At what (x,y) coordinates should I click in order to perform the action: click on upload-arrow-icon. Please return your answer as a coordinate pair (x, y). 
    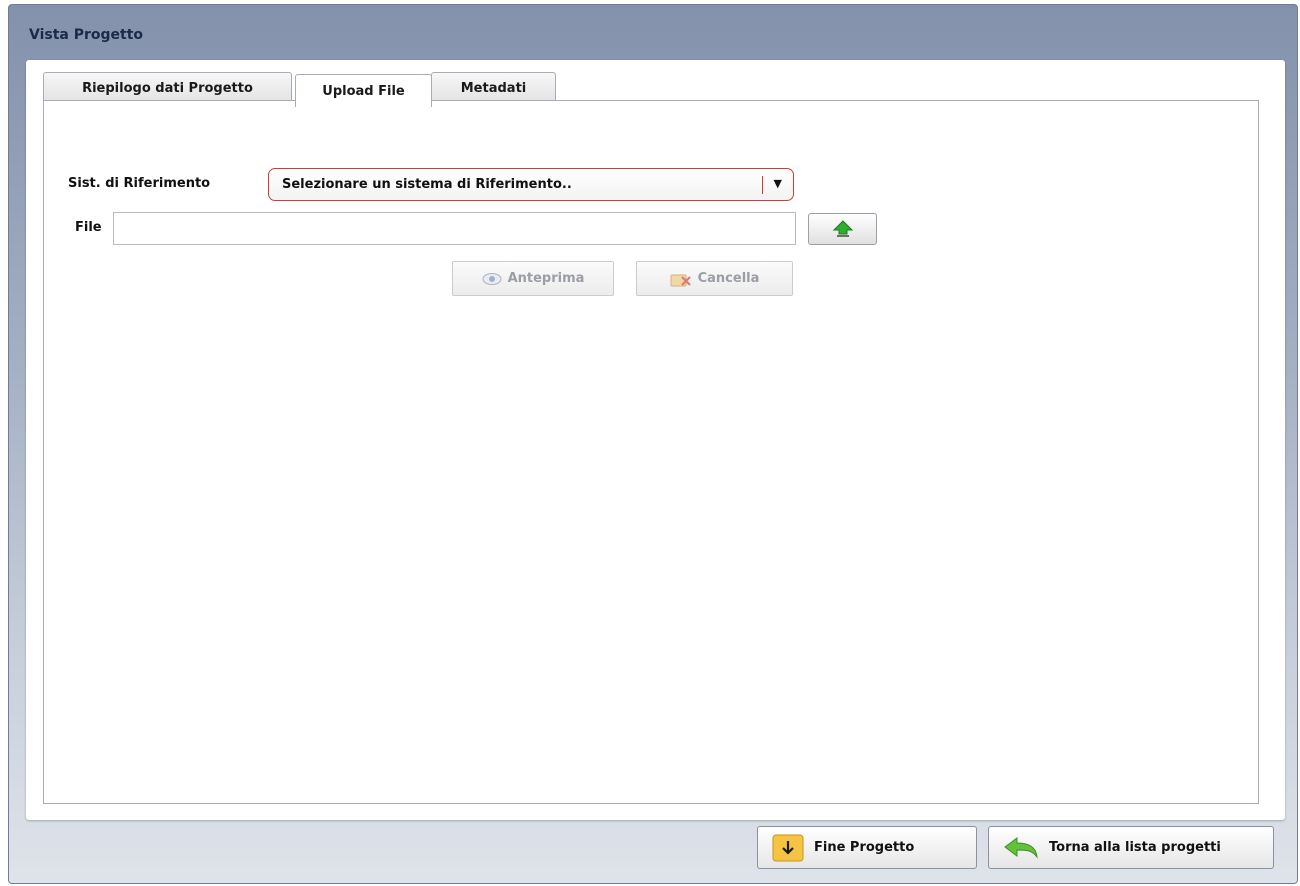
    Looking at the image, I should click on (842, 228).